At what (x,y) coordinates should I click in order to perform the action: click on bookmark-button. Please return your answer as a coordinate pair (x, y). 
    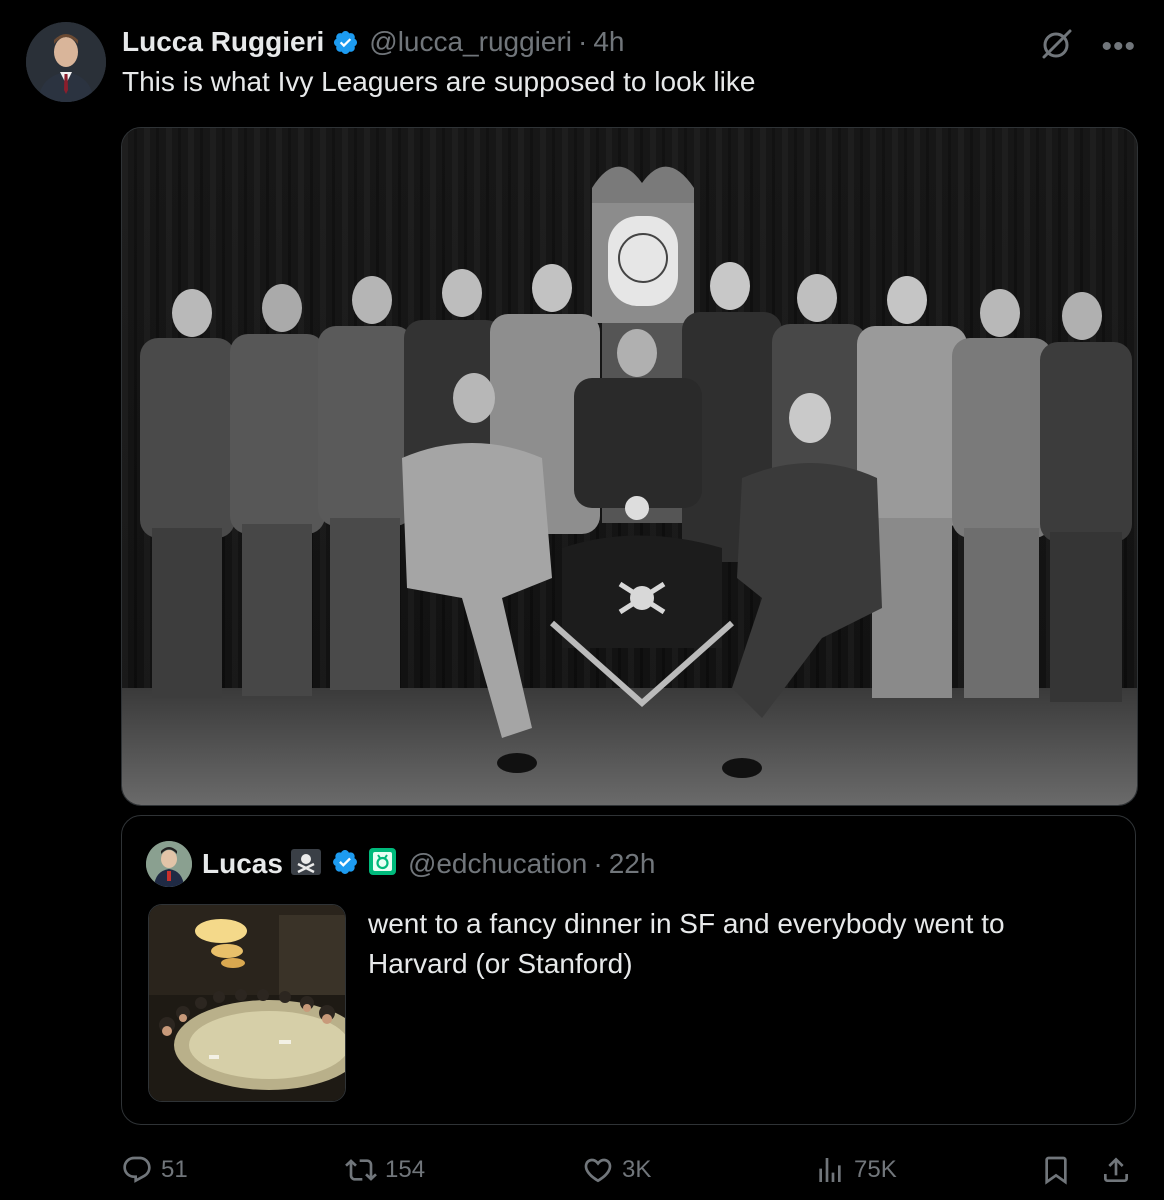
    Looking at the image, I should click on (1056, 1170).